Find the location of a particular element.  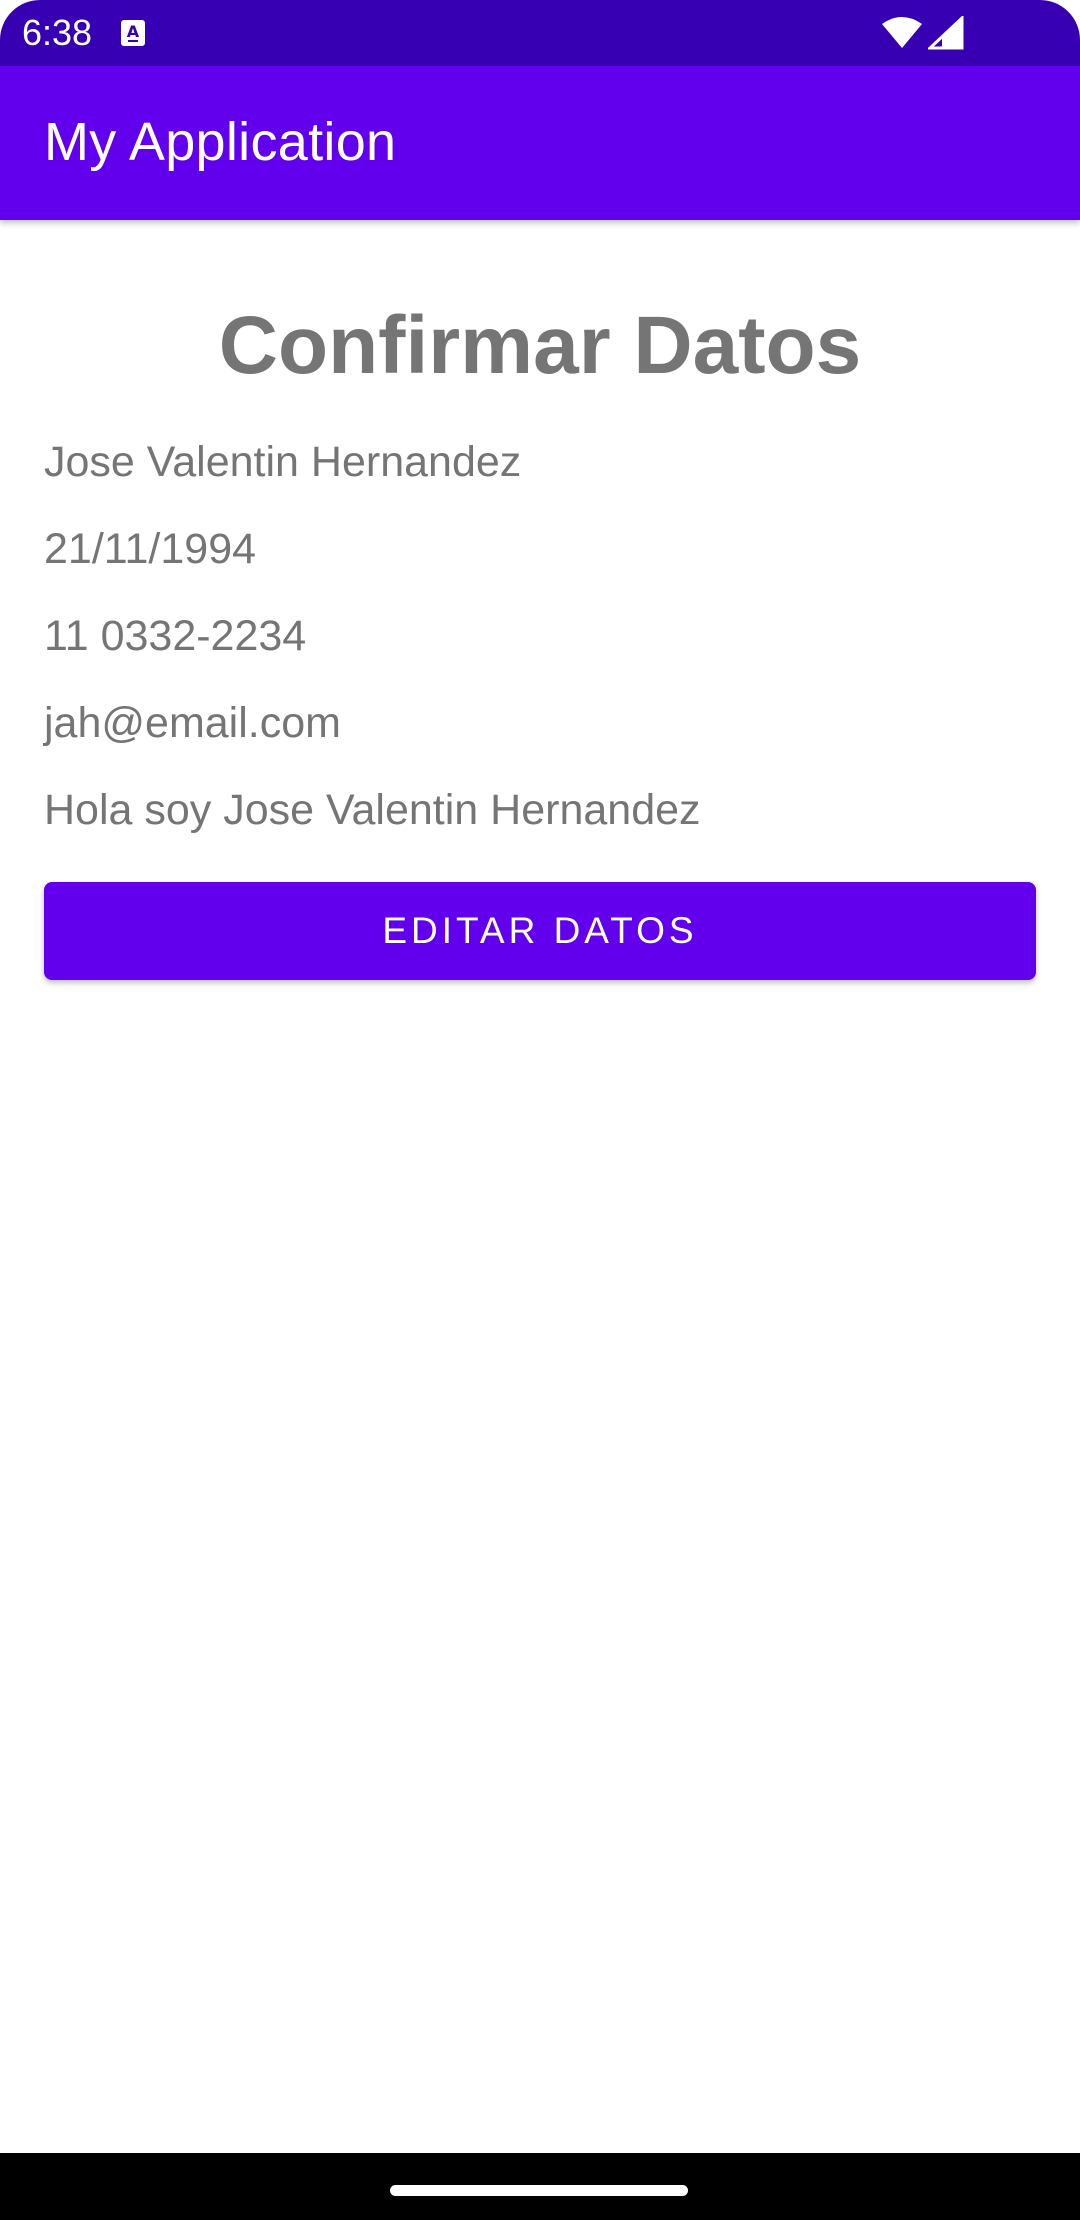

birth-date-text: 21/11/1994 is located at coordinates (150, 549).